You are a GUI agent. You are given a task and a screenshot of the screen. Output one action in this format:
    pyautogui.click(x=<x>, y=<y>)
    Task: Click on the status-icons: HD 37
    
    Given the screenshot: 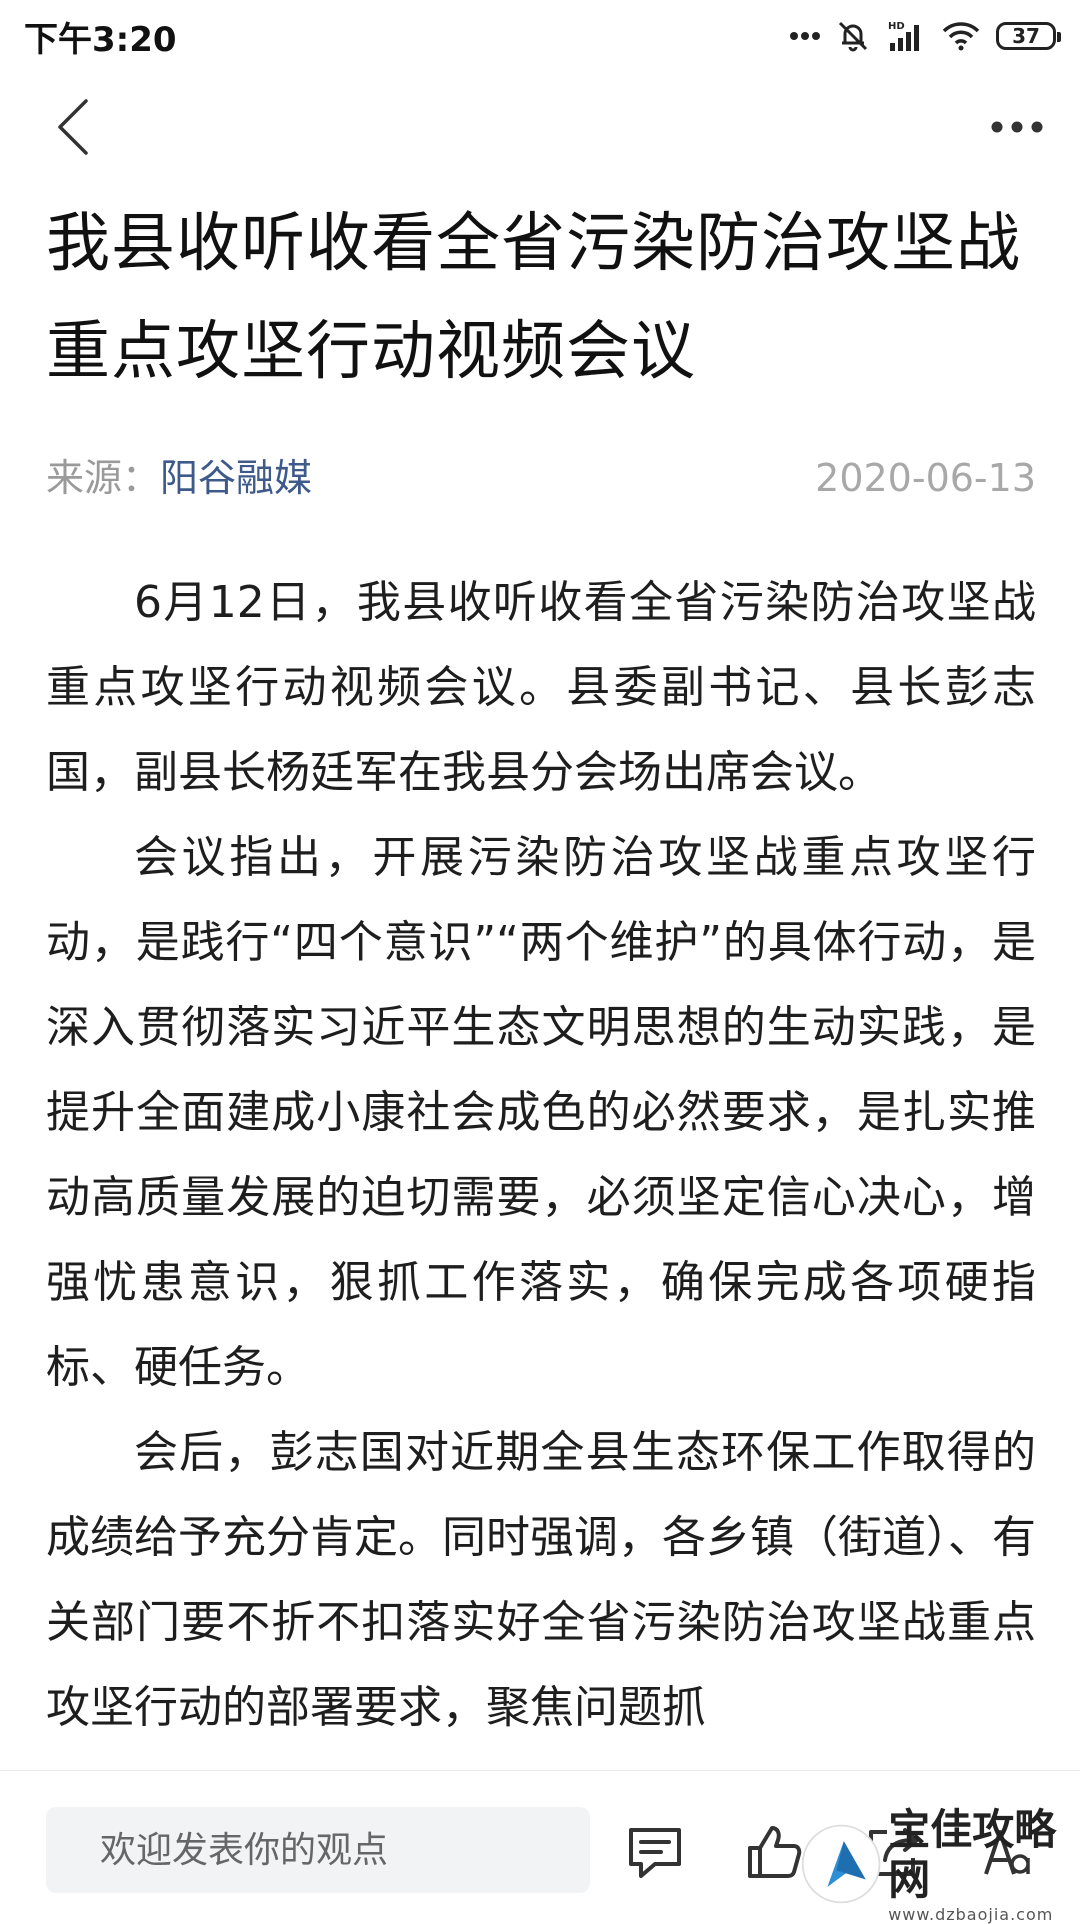 What is the action you would take?
    pyautogui.click(x=925, y=36)
    